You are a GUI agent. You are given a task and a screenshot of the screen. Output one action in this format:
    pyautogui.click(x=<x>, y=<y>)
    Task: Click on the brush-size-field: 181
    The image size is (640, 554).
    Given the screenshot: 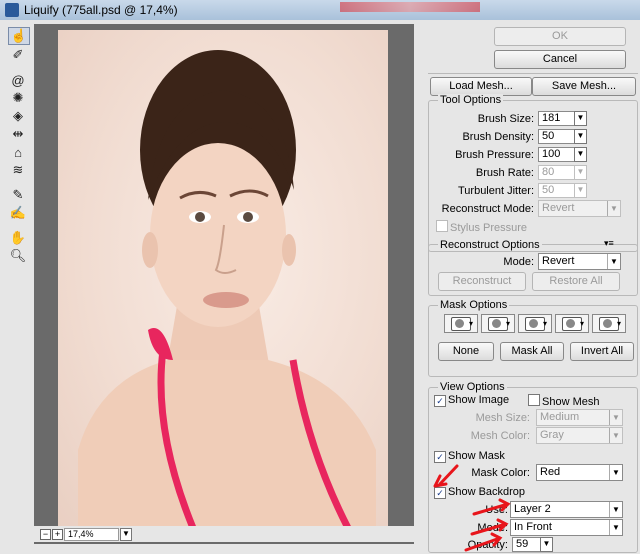 What is the action you would take?
    pyautogui.click(x=557, y=118)
    